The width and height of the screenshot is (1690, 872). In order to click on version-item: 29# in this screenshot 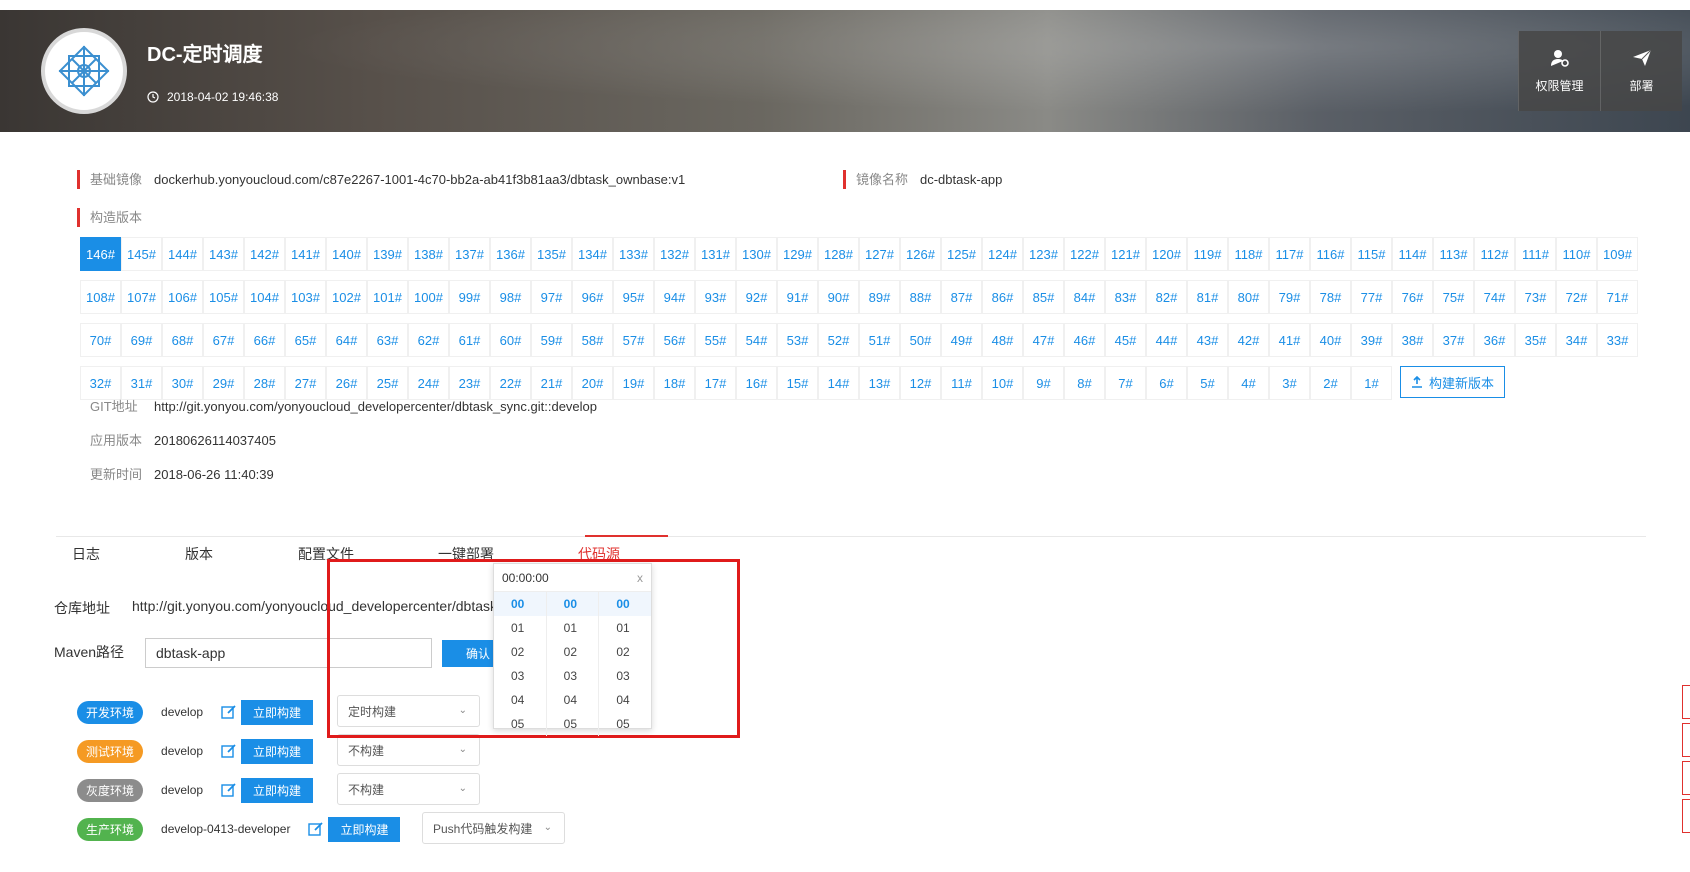, I will do `click(223, 383)`.